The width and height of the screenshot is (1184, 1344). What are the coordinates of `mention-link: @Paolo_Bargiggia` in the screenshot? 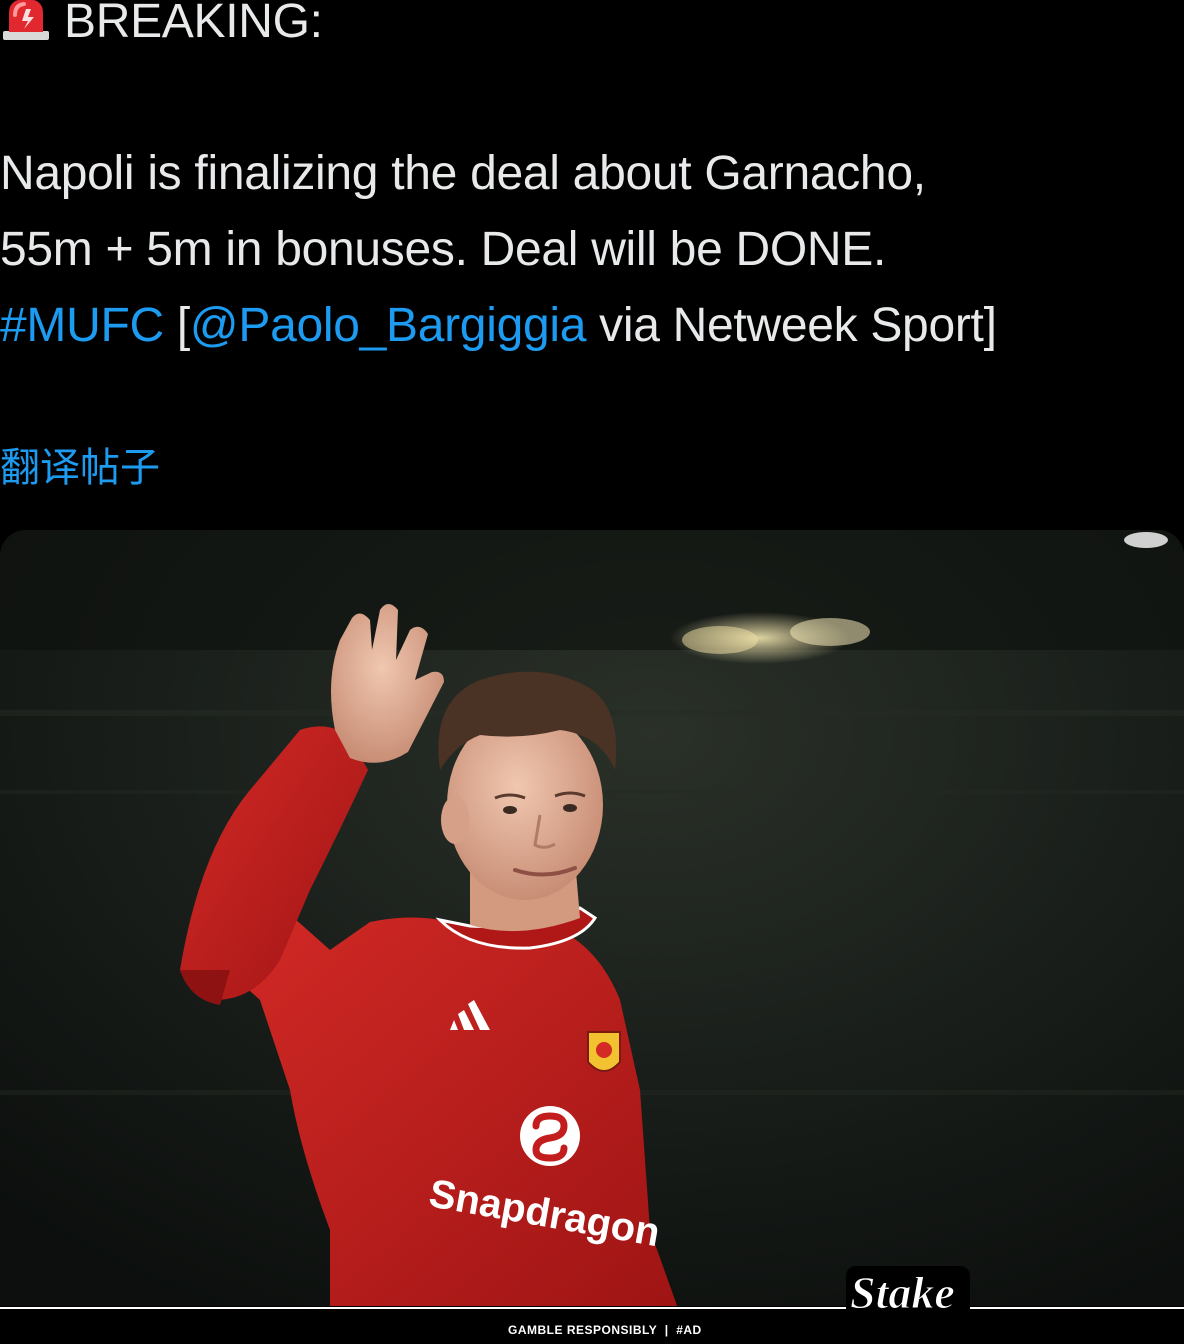 It's located at (388, 325).